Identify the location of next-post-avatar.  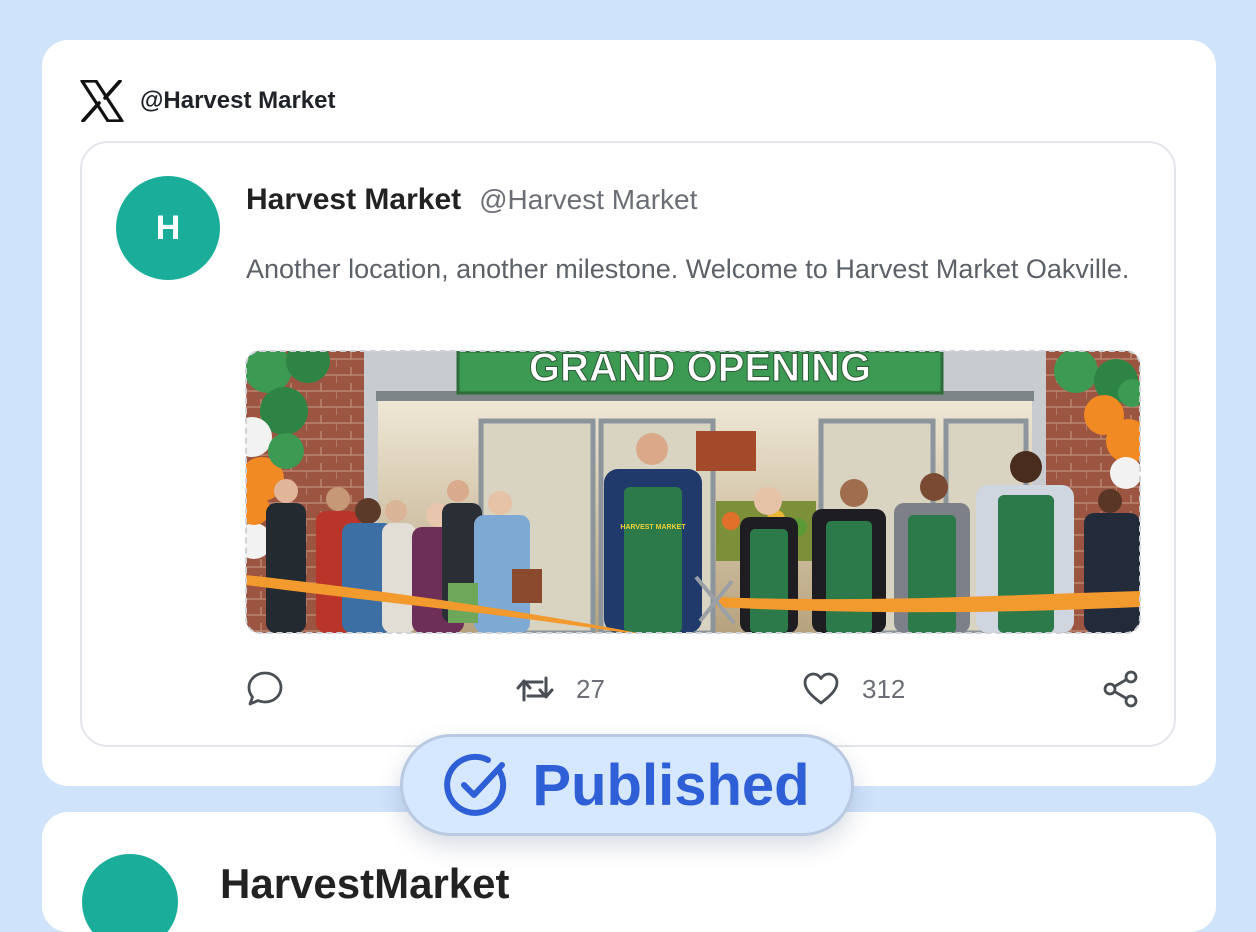
(130, 893).